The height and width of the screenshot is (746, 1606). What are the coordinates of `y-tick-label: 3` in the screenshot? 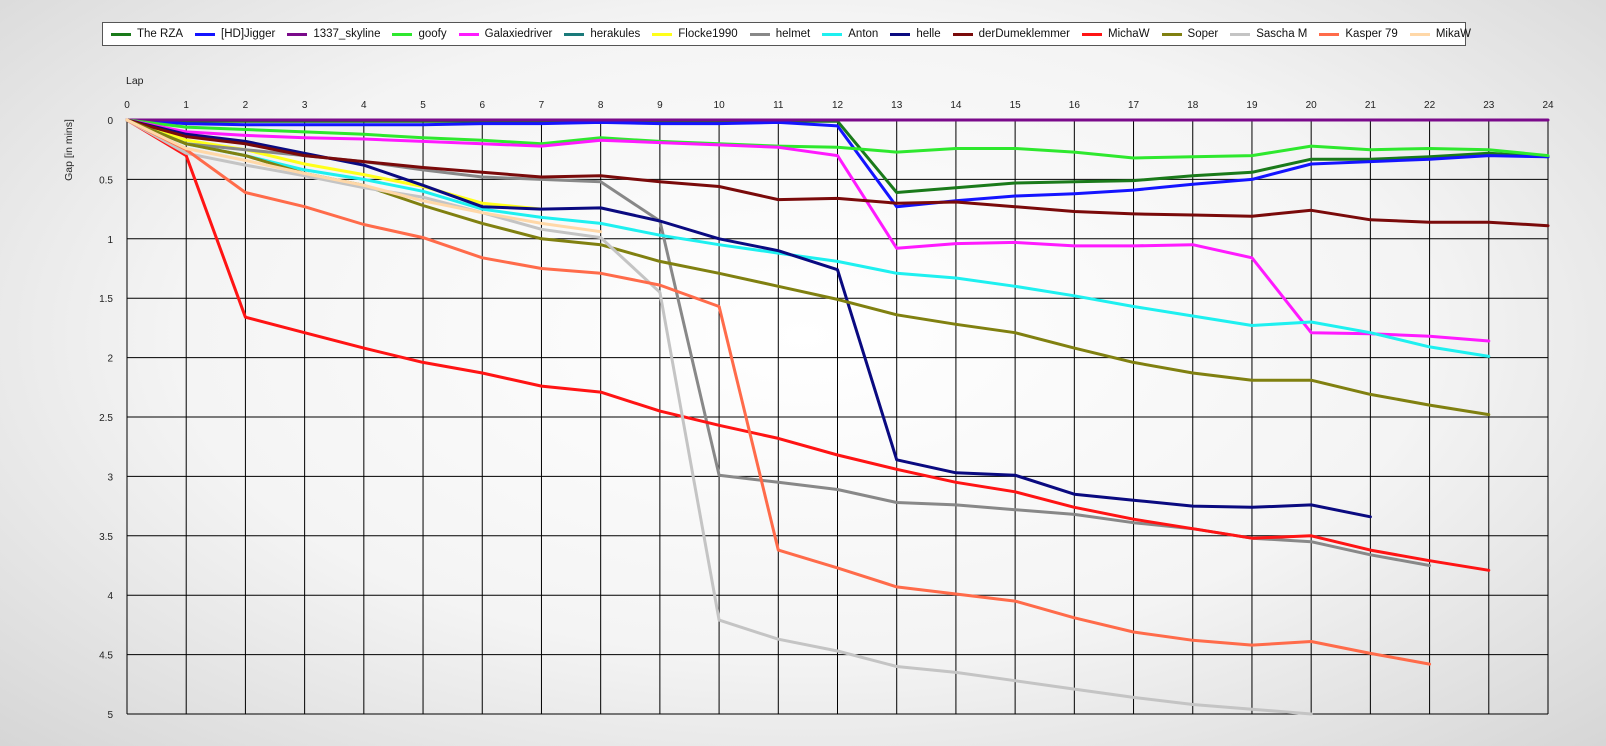 It's located at (110, 477).